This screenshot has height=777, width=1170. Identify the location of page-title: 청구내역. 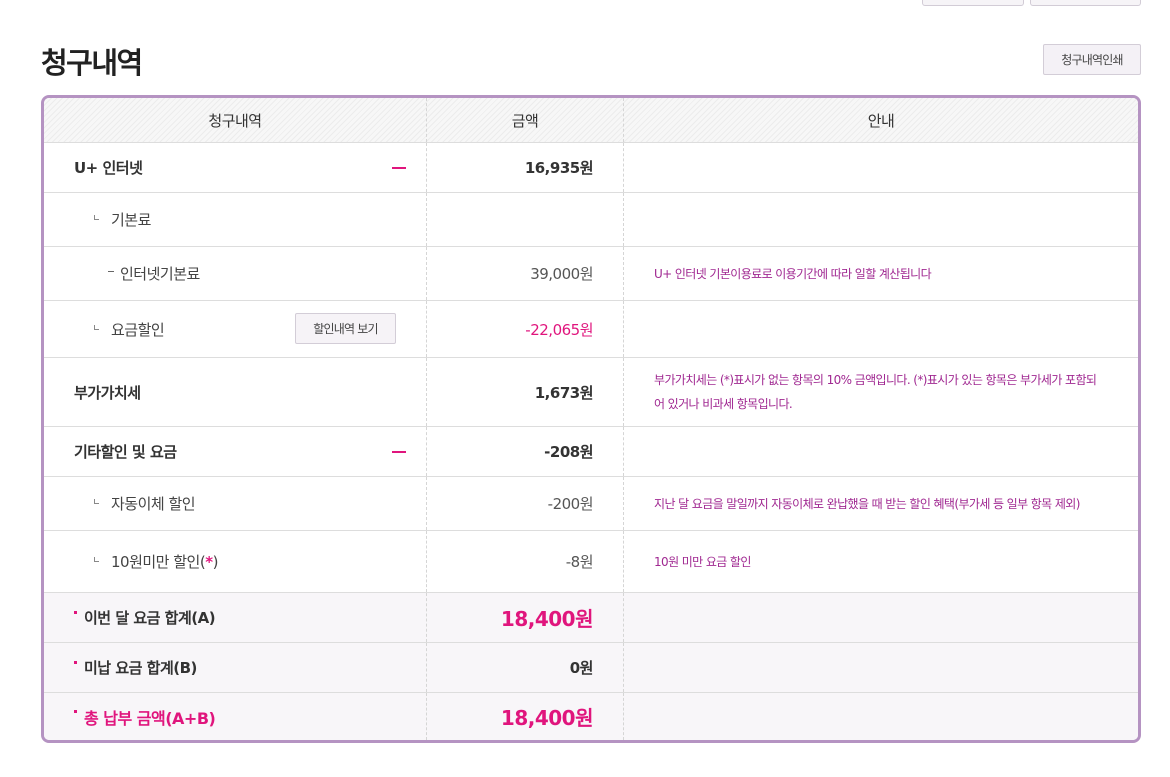
(92, 63).